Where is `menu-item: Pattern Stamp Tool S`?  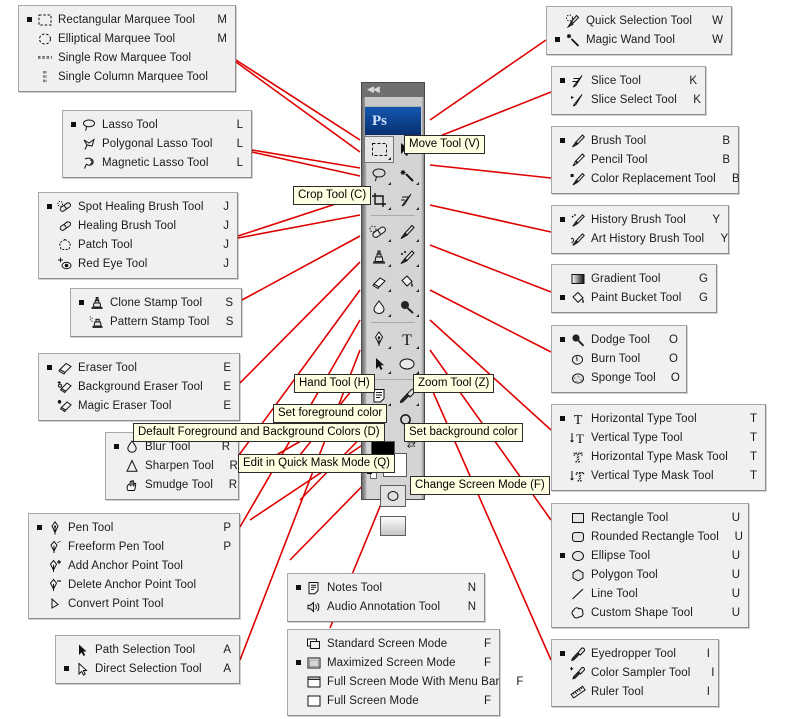
menu-item: Pattern Stamp Tool S is located at coordinates (156, 321).